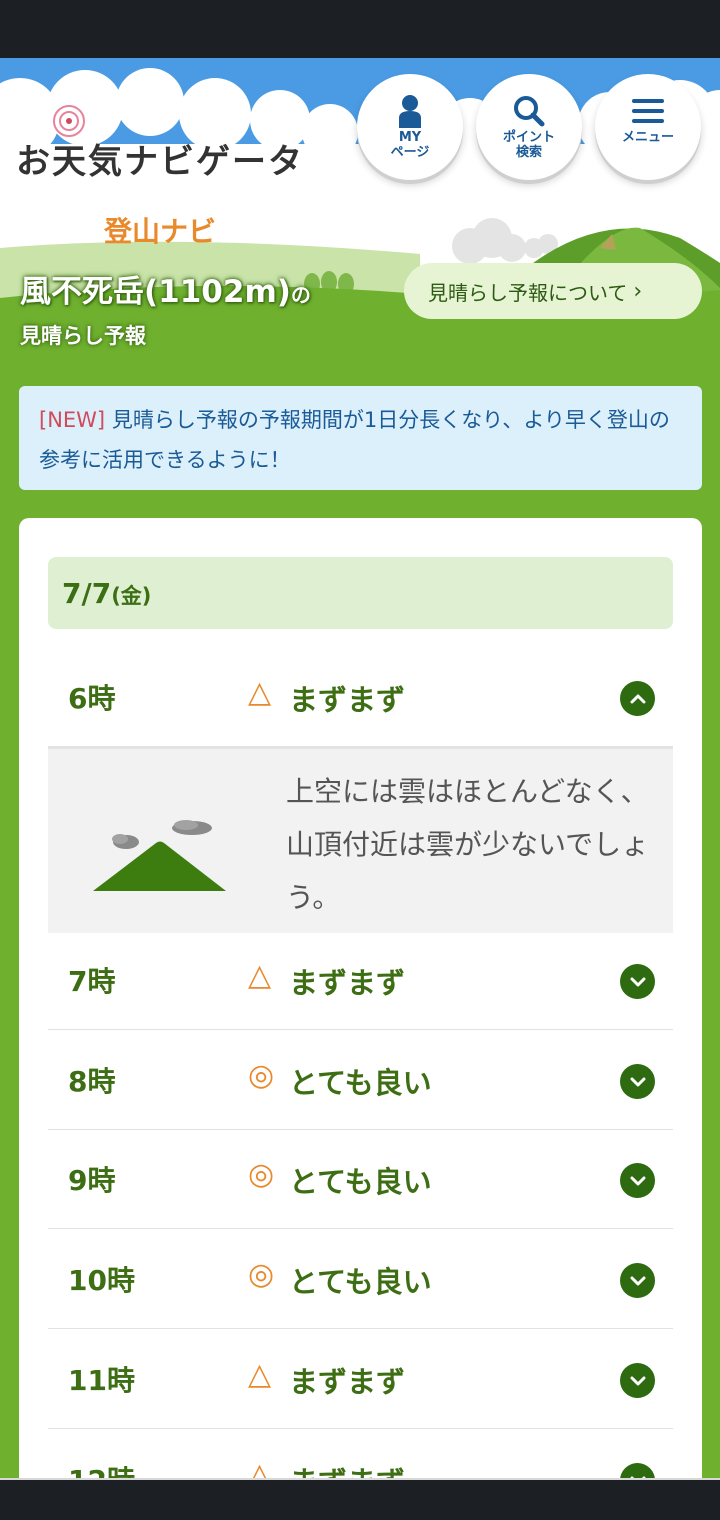 The width and height of the screenshot is (720, 1520). What do you see at coordinates (360, 1499) in the screenshot?
I see `system-nav-bar` at bounding box center [360, 1499].